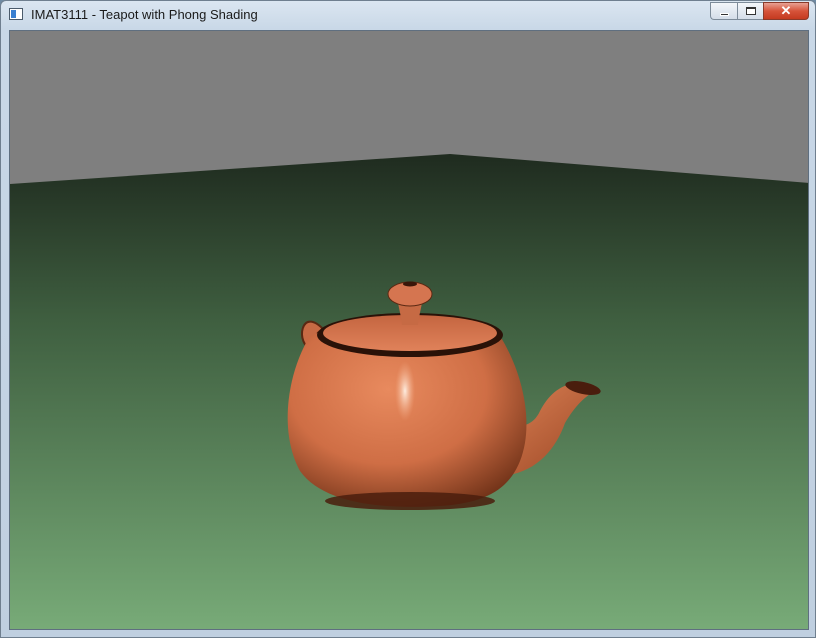 The width and height of the screenshot is (816, 638). I want to click on close-button: ✕, so click(786, 11).